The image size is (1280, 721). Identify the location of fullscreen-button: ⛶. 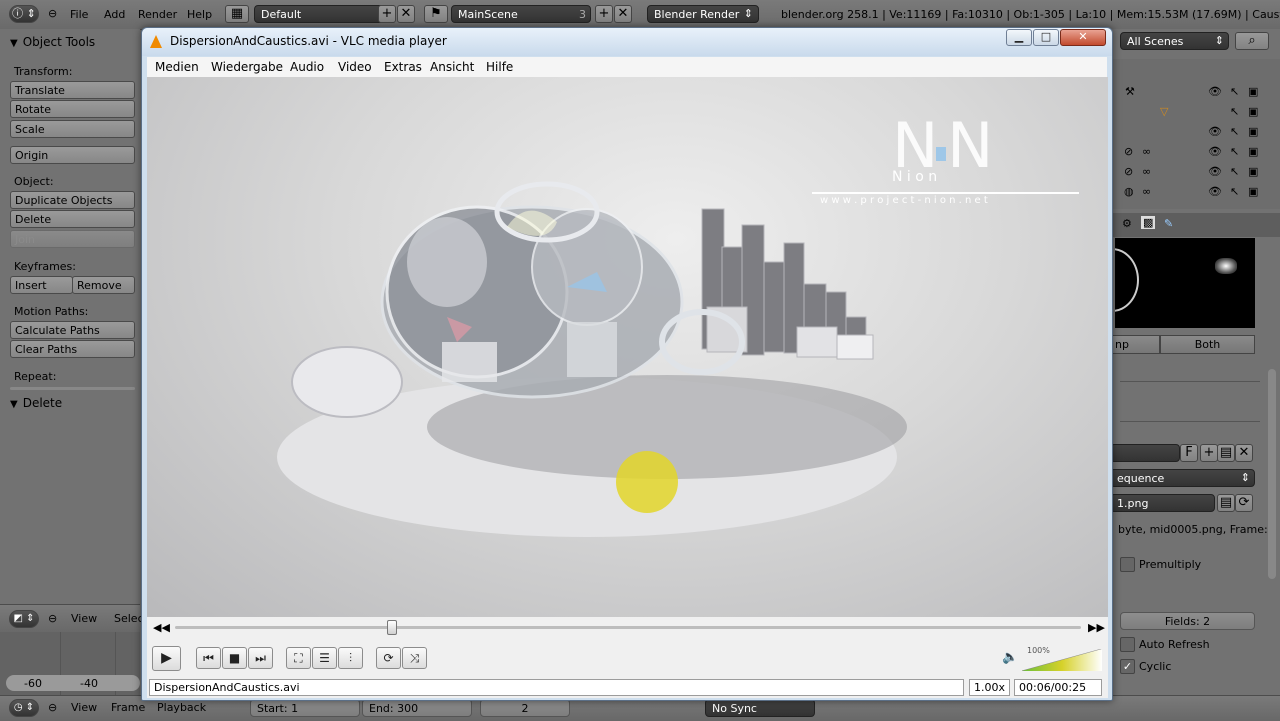
(298, 658).